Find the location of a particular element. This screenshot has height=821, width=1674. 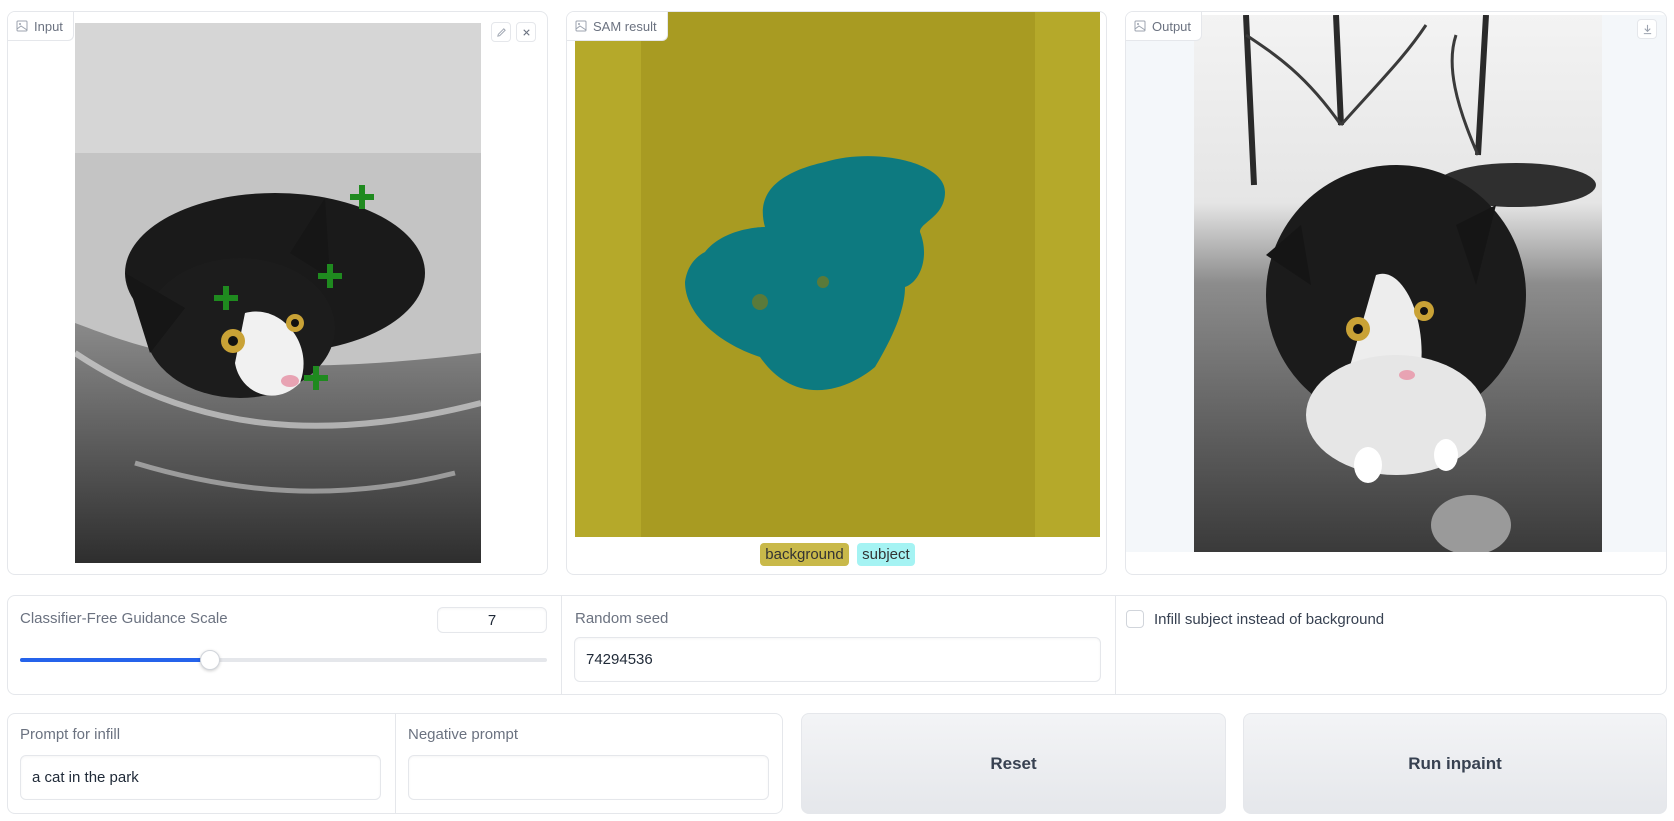

pencil-icon is located at coordinates (501, 32).